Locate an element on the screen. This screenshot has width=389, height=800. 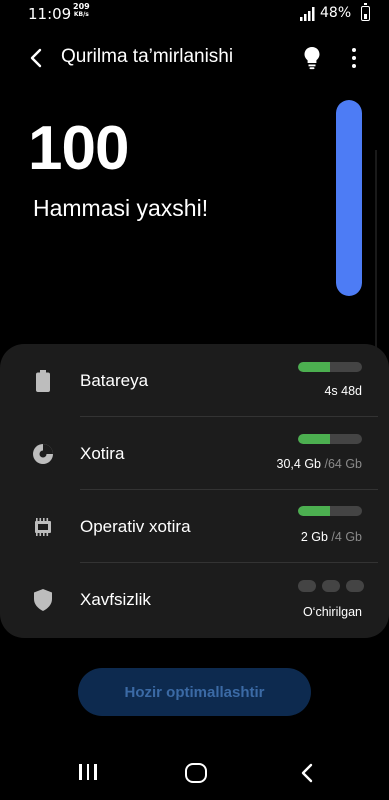
score-bar-fill is located at coordinates (349, 198).